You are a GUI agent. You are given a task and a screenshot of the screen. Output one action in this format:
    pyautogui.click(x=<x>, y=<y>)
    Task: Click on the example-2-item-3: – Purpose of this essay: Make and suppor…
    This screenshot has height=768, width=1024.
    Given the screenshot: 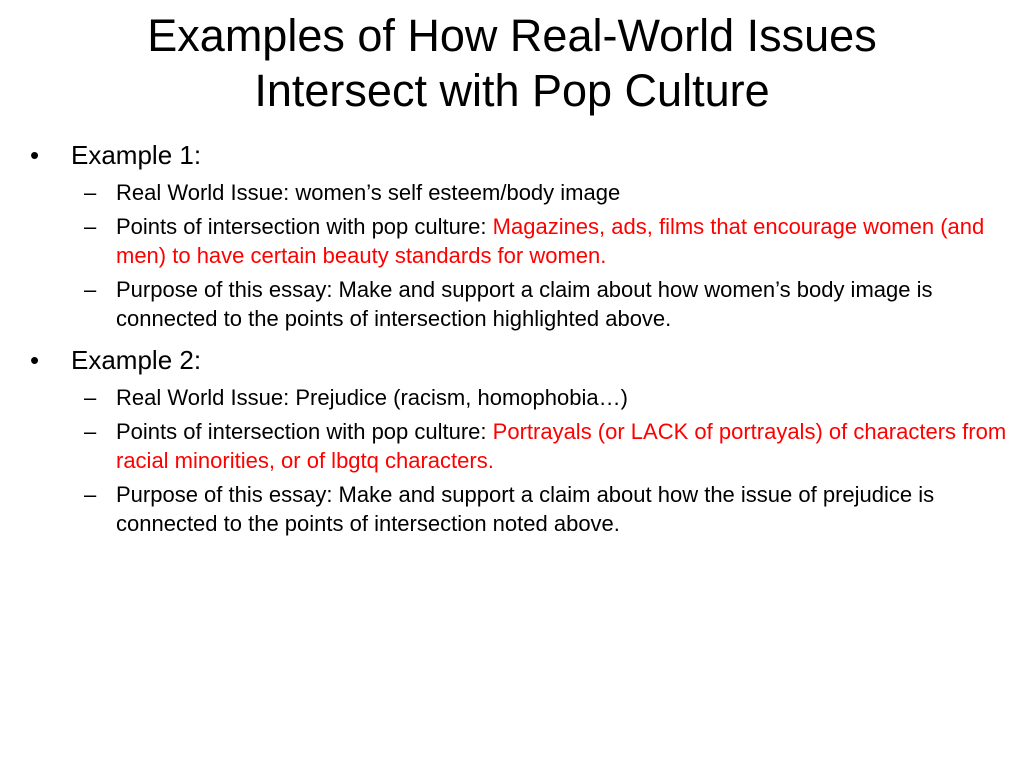 What is the action you would take?
    pyautogui.click(x=518, y=509)
    